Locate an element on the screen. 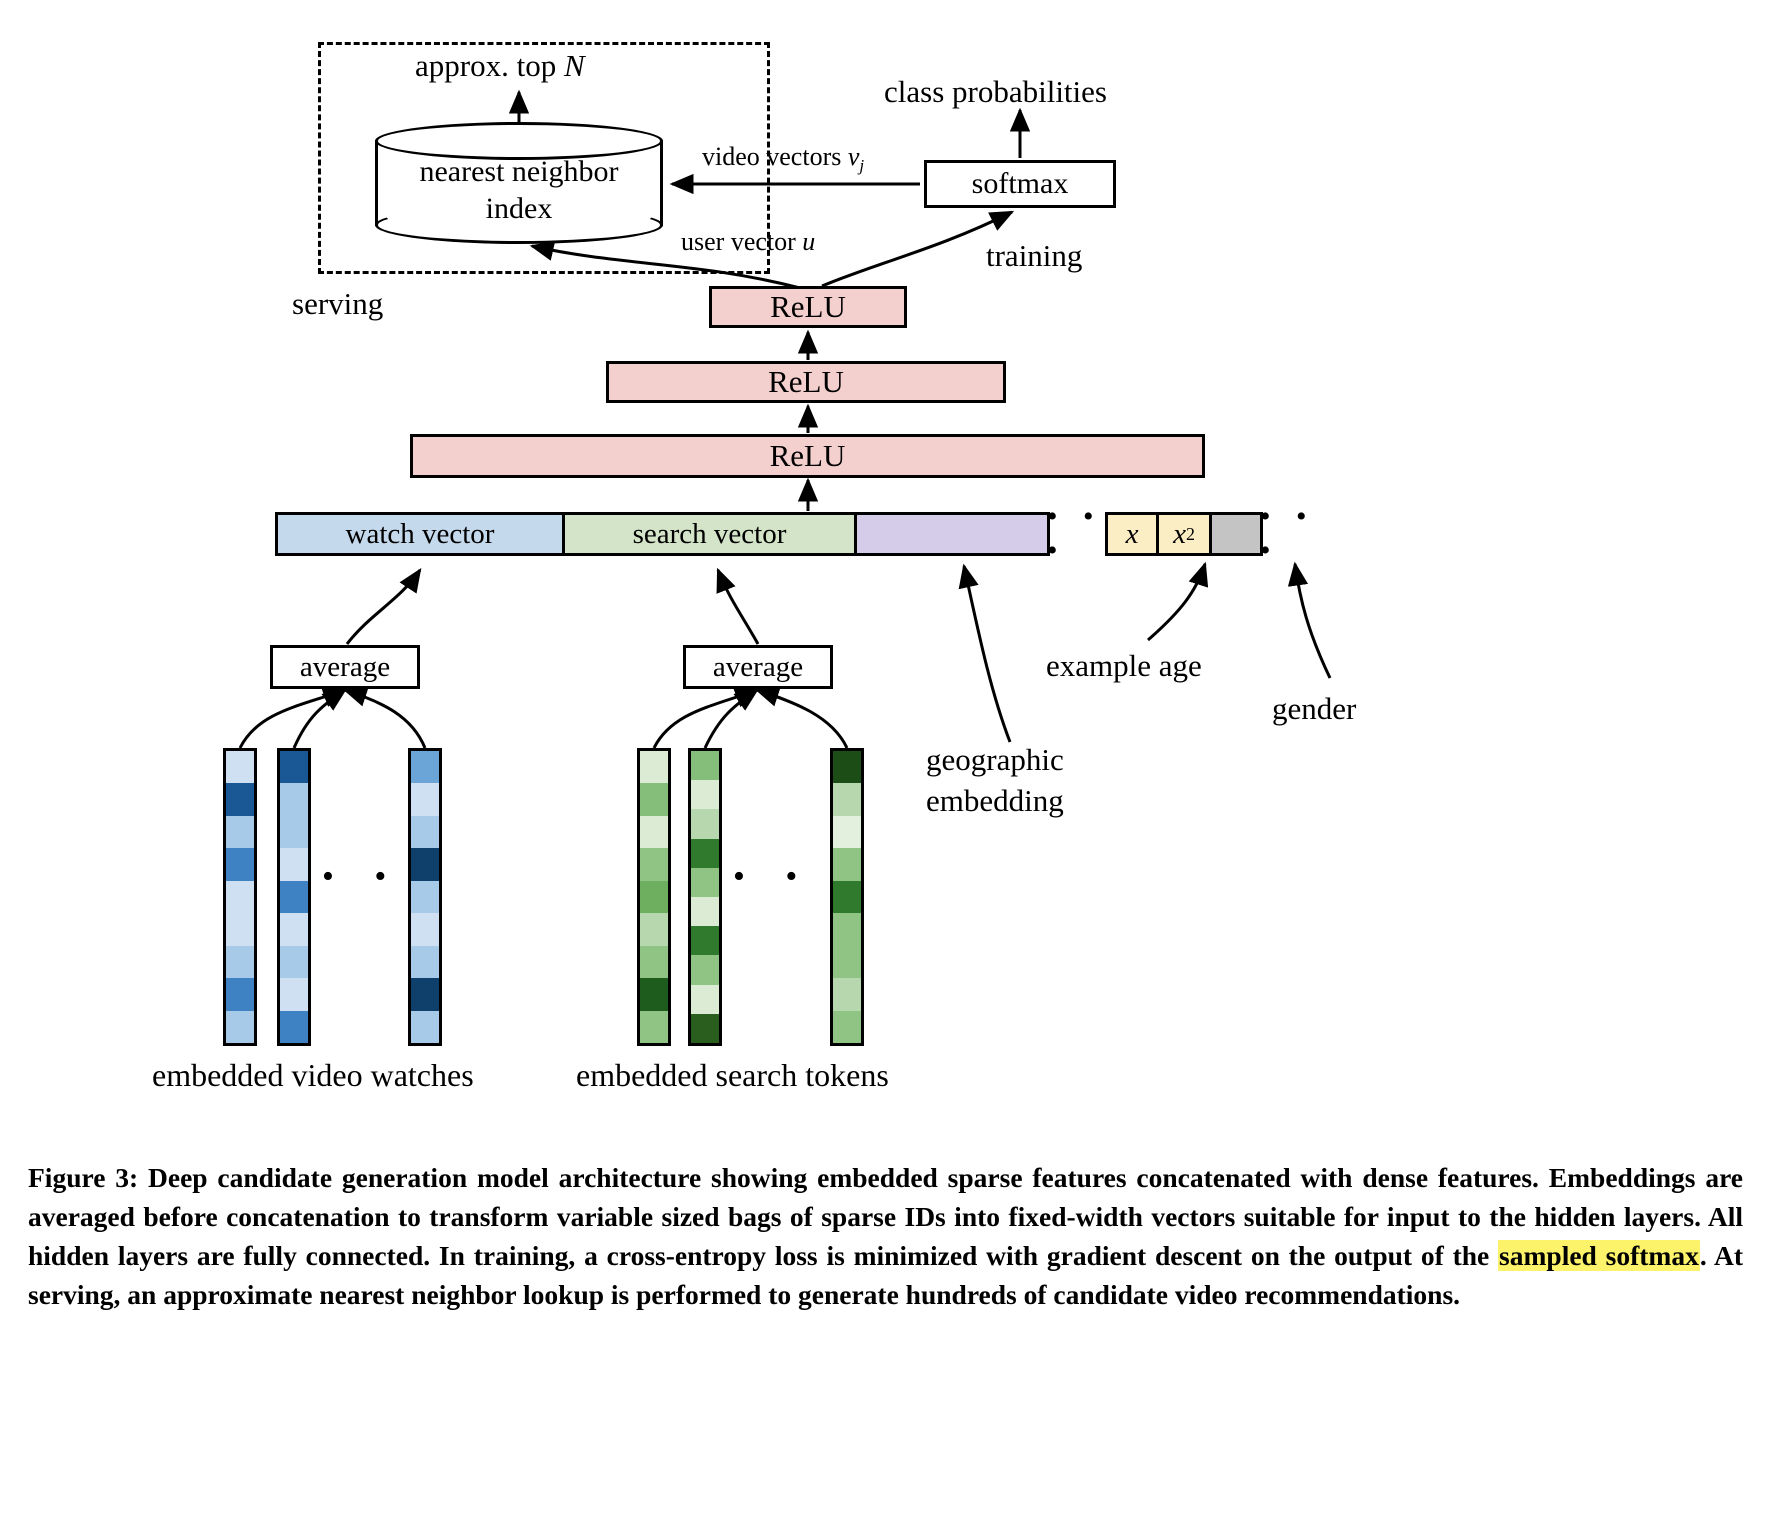 The image size is (1772, 1526). concat-segment-gender is located at coordinates (1236, 534).